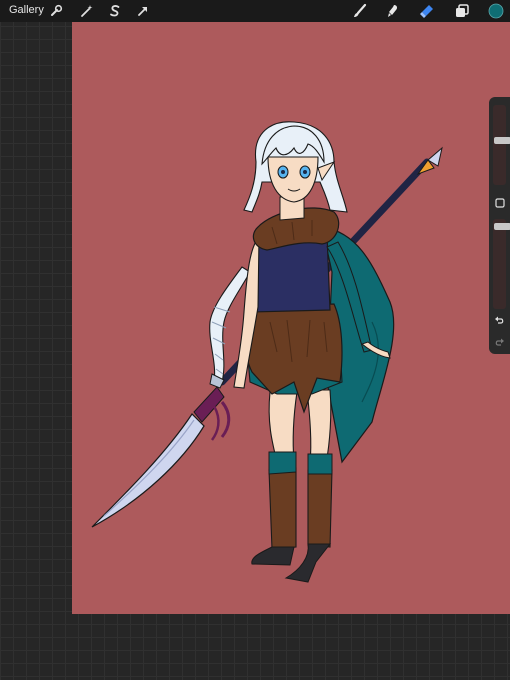  Describe the element at coordinates (143, 11) in the screenshot. I see `transform-arrow-icon` at that location.